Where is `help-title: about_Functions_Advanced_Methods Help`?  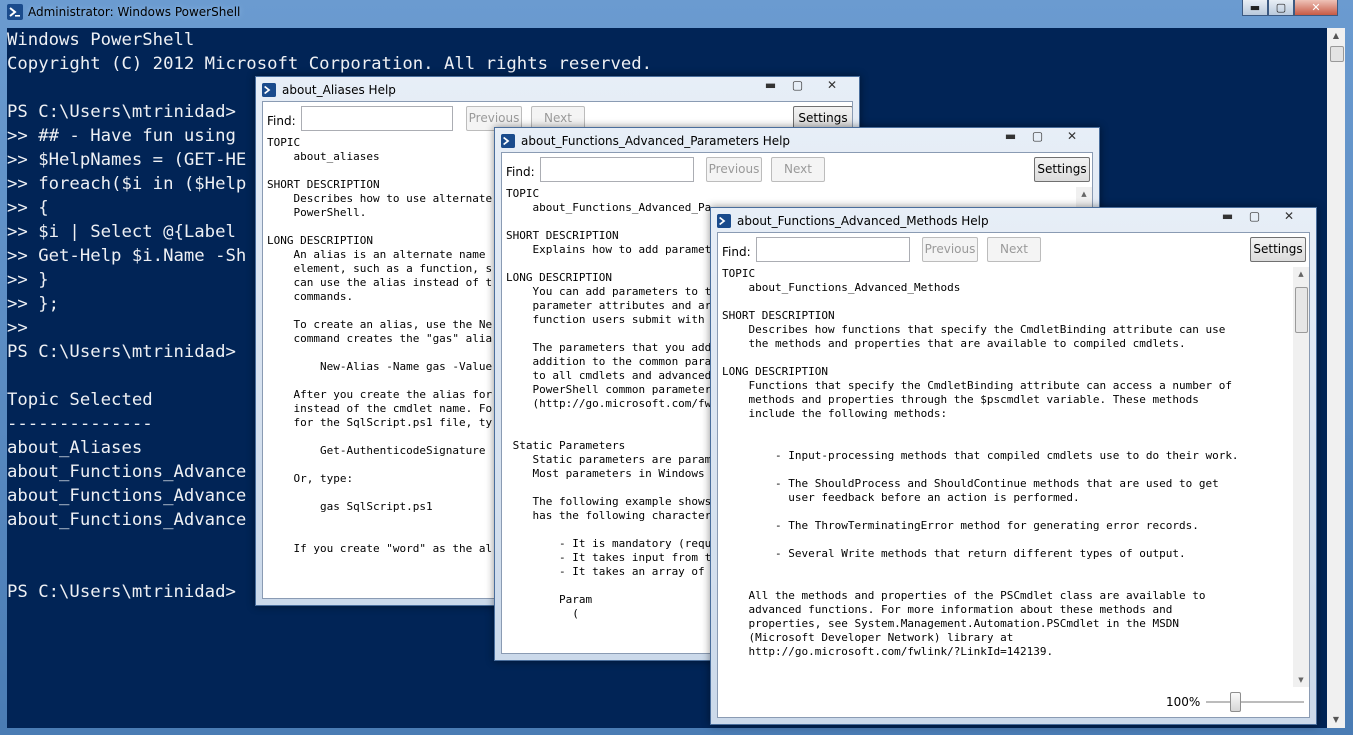 help-title: about_Functions_Advanced_Methods Help is located at coordinates (863, 221).